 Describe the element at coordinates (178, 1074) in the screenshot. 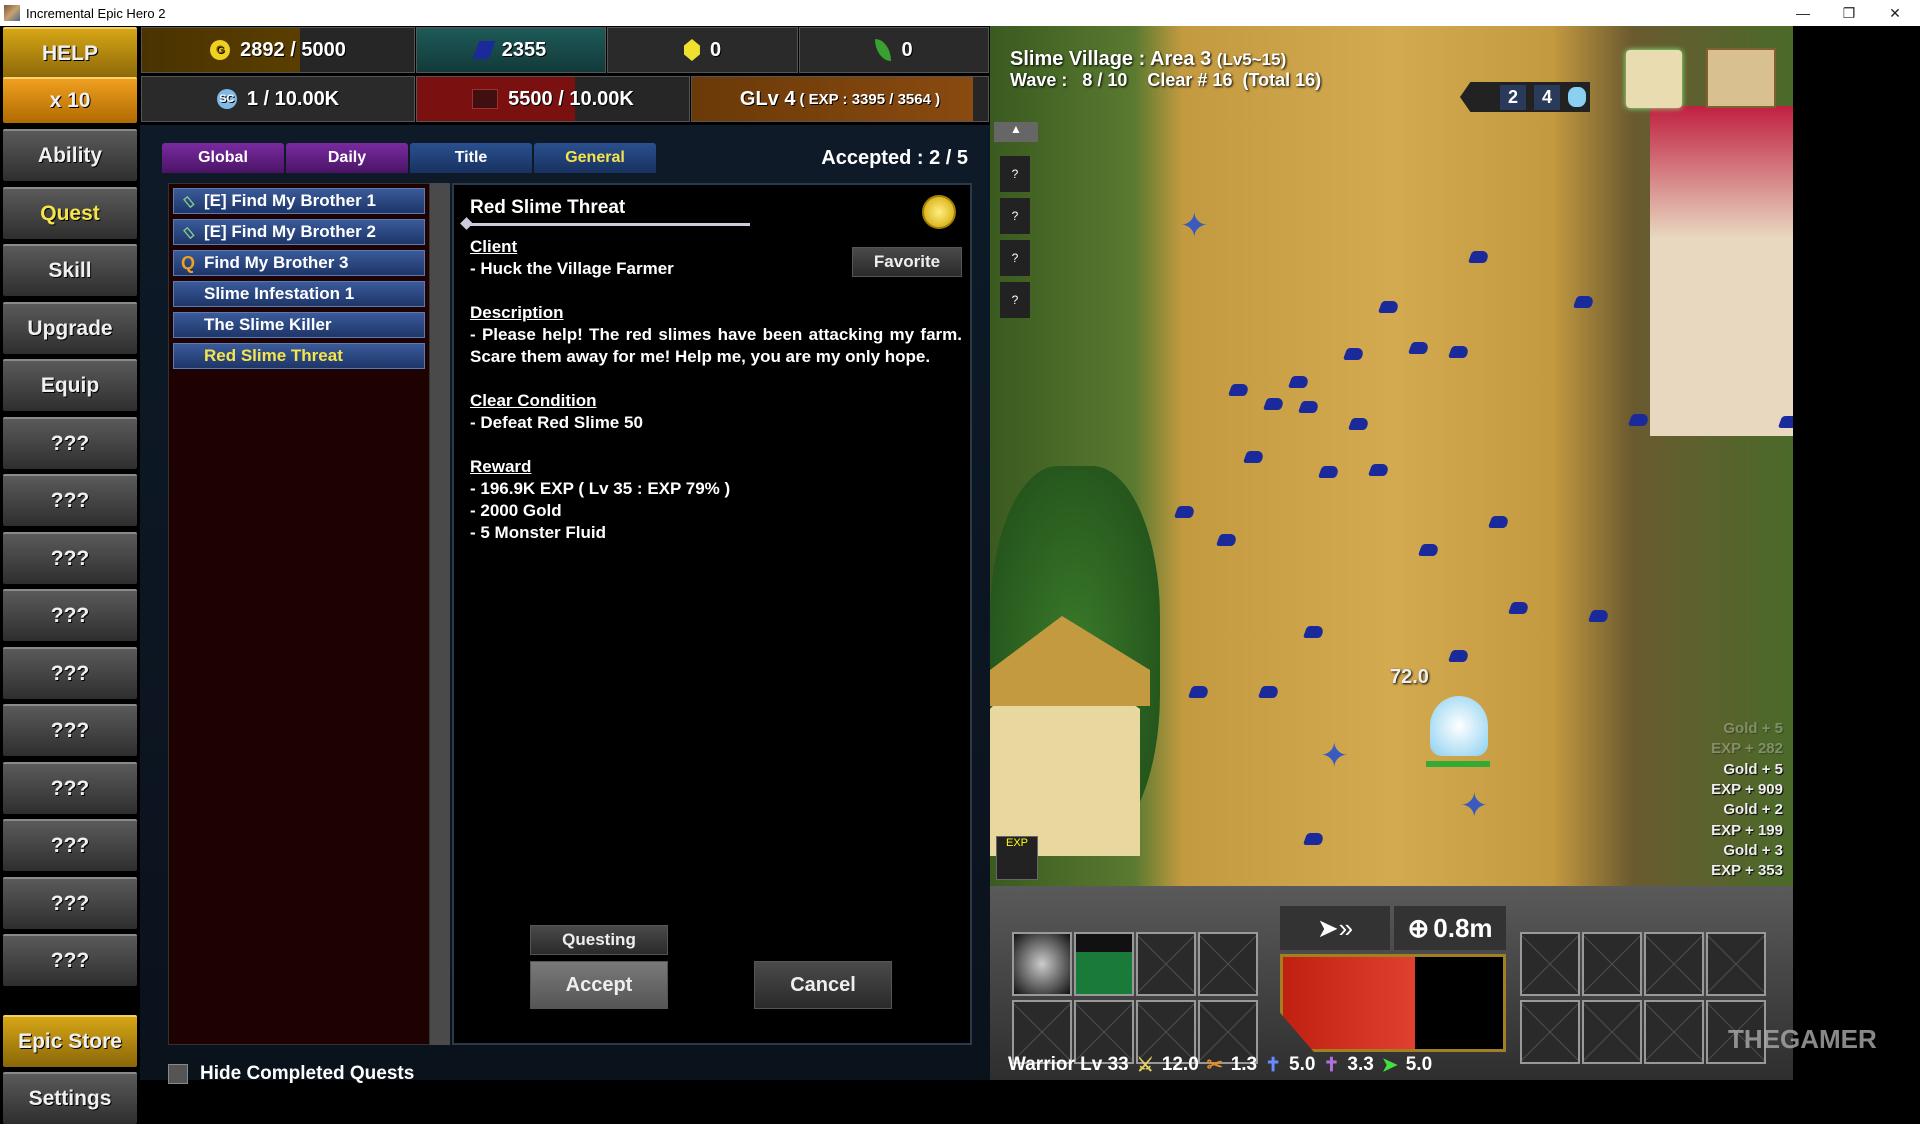

I see `checkbox` at that location.